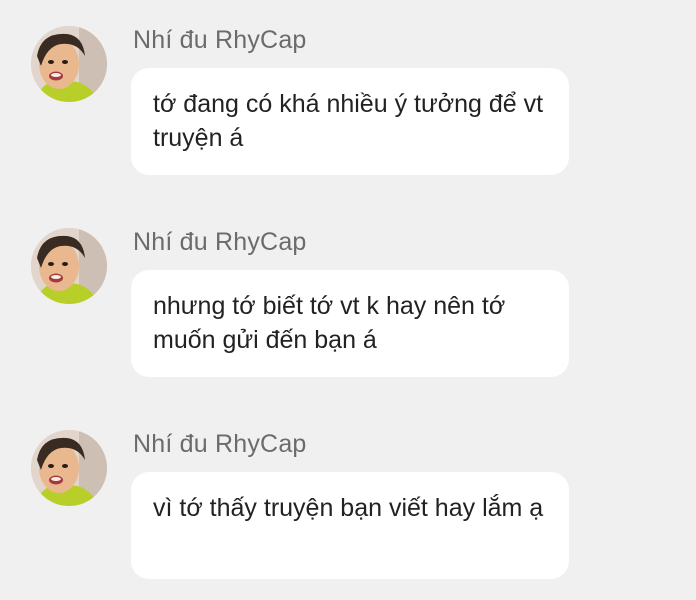 The image size is (696, 600). Describe the element at coordinates (350, 525) in the screenshot. I see `message-bubble: vì tớ thấy truyện bạn viết hay lắm ạ` at that location.